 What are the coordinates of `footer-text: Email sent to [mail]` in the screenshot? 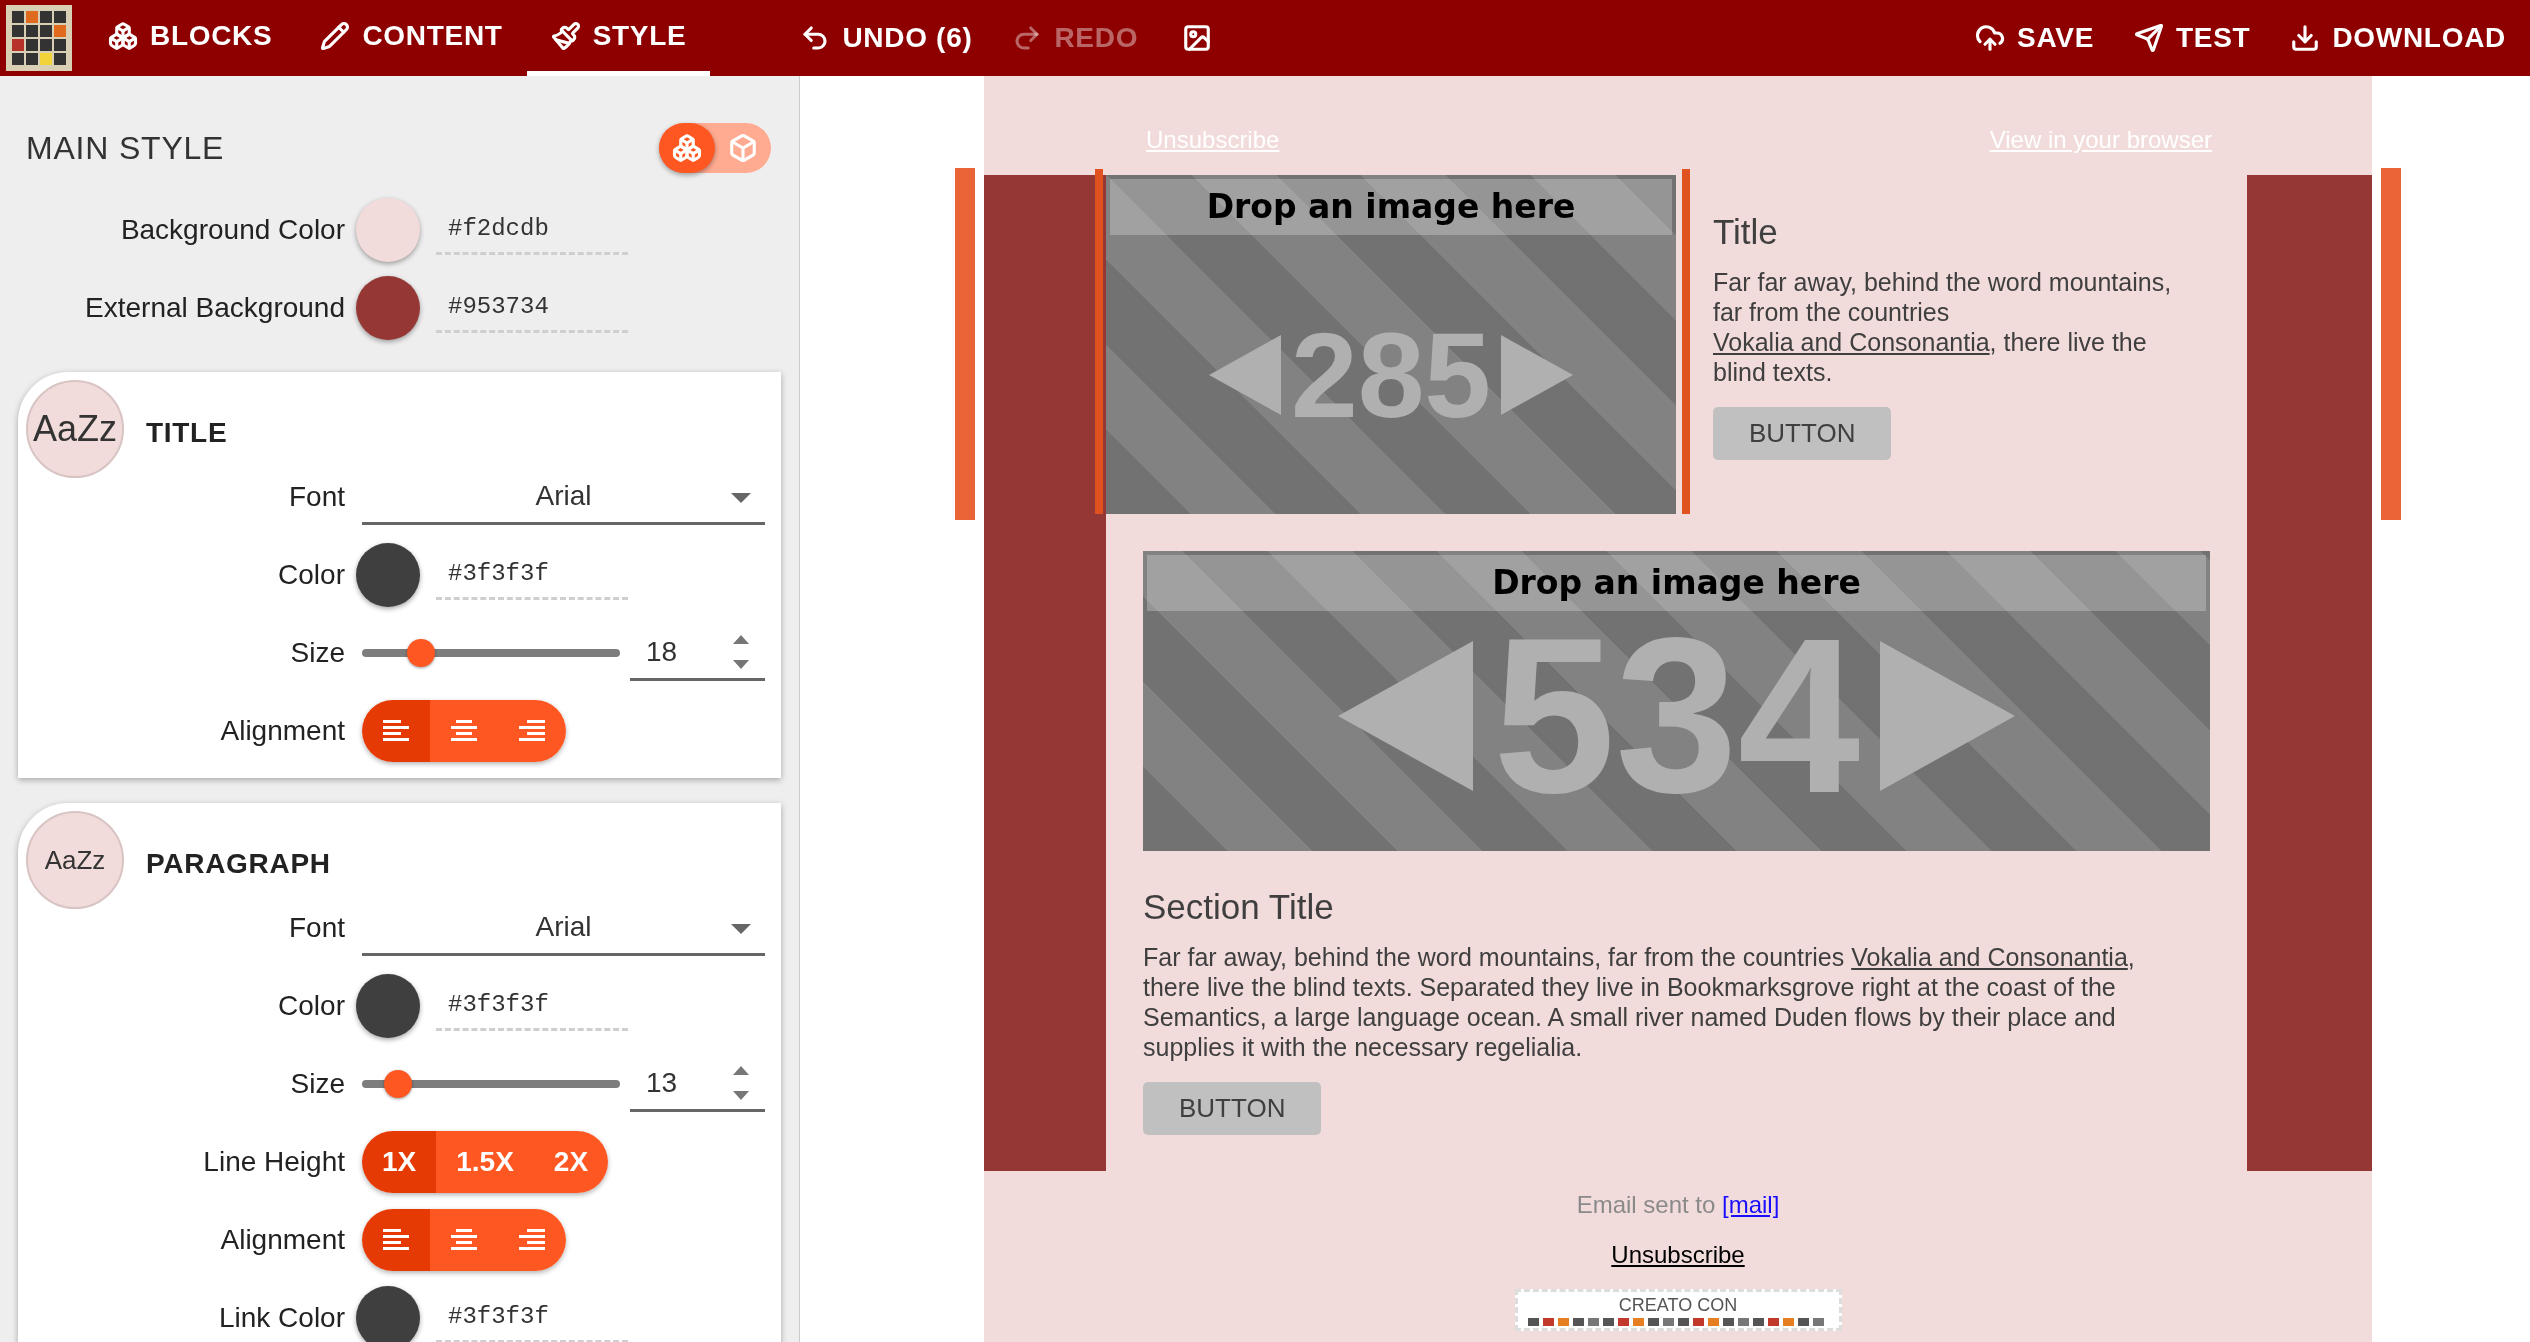 It's located at (1678, 1205).